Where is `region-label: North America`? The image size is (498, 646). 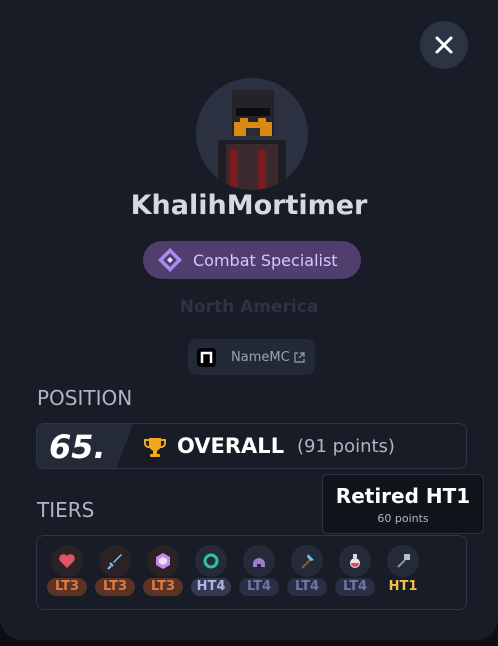 region-label: North America is located at coordinates (249, 307).